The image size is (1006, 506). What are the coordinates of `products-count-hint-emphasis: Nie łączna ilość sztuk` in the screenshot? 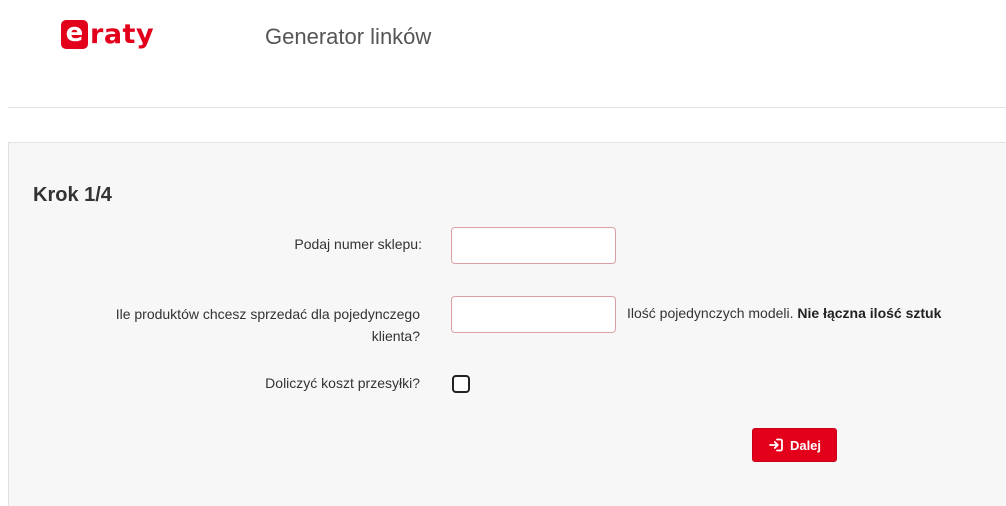 It's located at (869, 313).